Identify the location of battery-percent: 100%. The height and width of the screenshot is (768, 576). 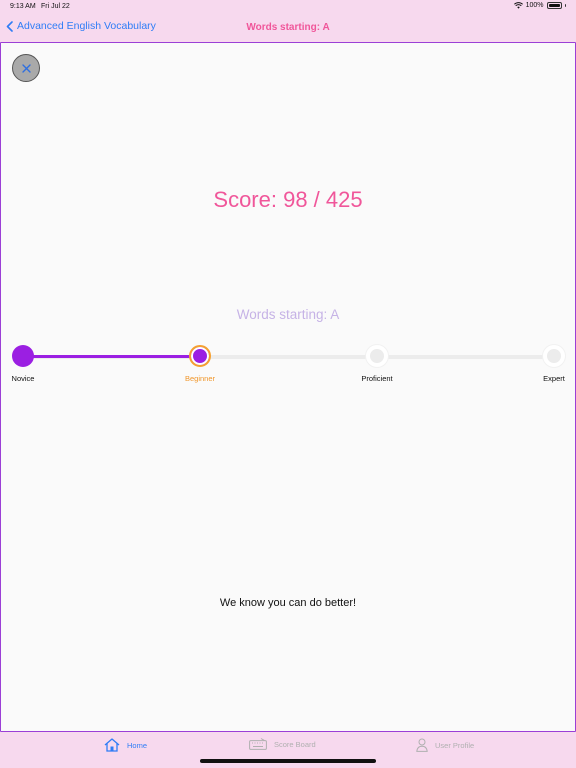
(534, 5).